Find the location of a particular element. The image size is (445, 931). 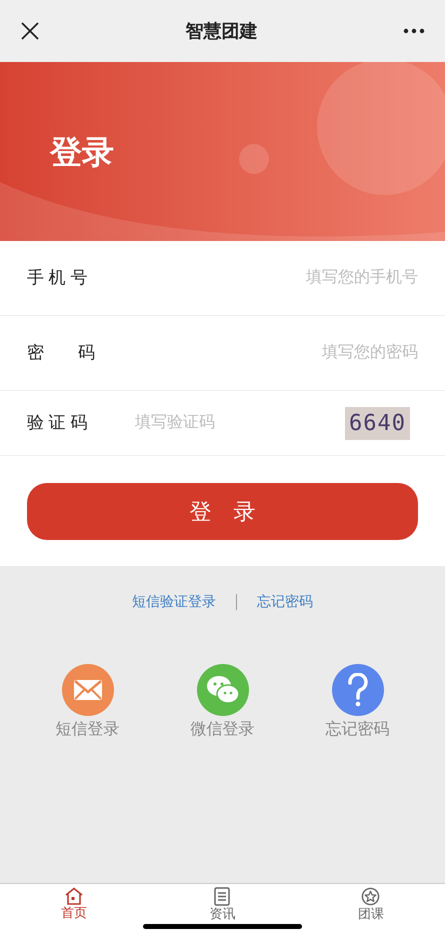

phone-field: 填写您的手机号 is located at coordinates (276, 278).